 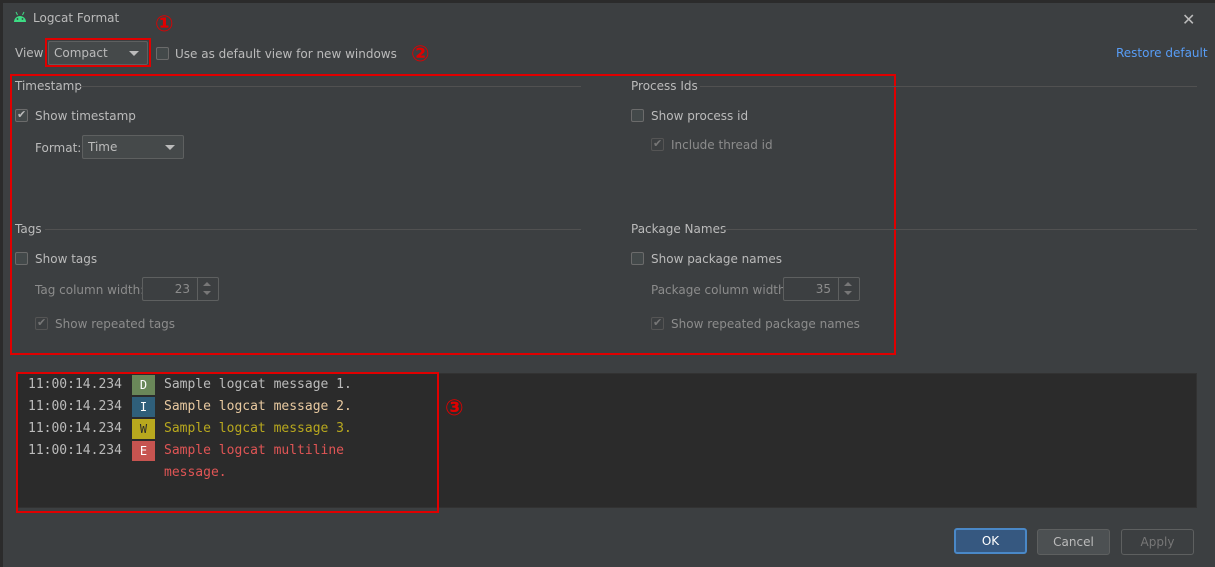 I want to click on annotation-marker-3: ③, so click(x=454, y=408).